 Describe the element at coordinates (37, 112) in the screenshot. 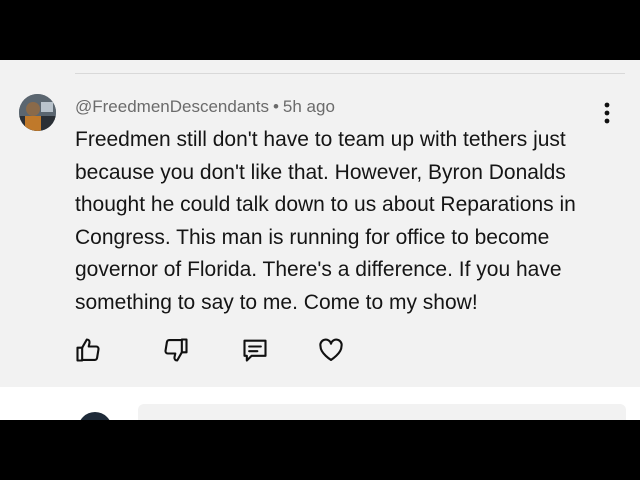

I see `profile-photo-icon` at that location.